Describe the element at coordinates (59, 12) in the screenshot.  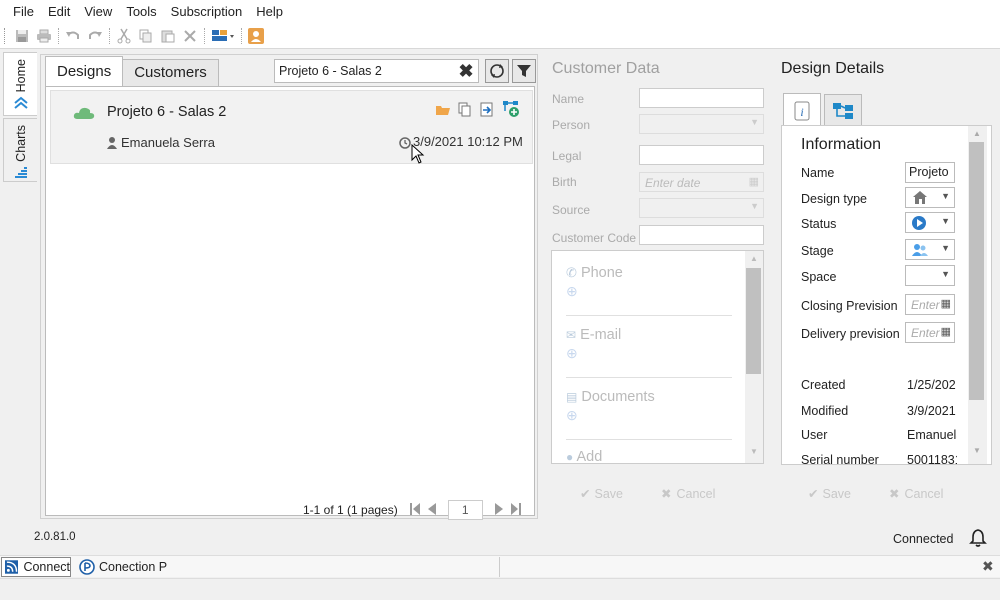
I see `menu-edit: Edit` at that location.